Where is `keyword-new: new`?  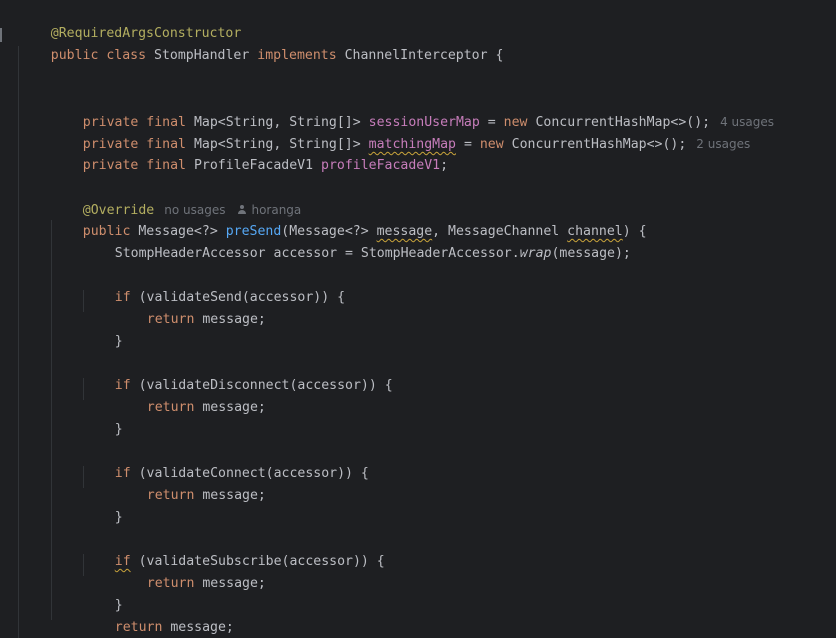 keyword-new: new is located at coordinates (491, 144).